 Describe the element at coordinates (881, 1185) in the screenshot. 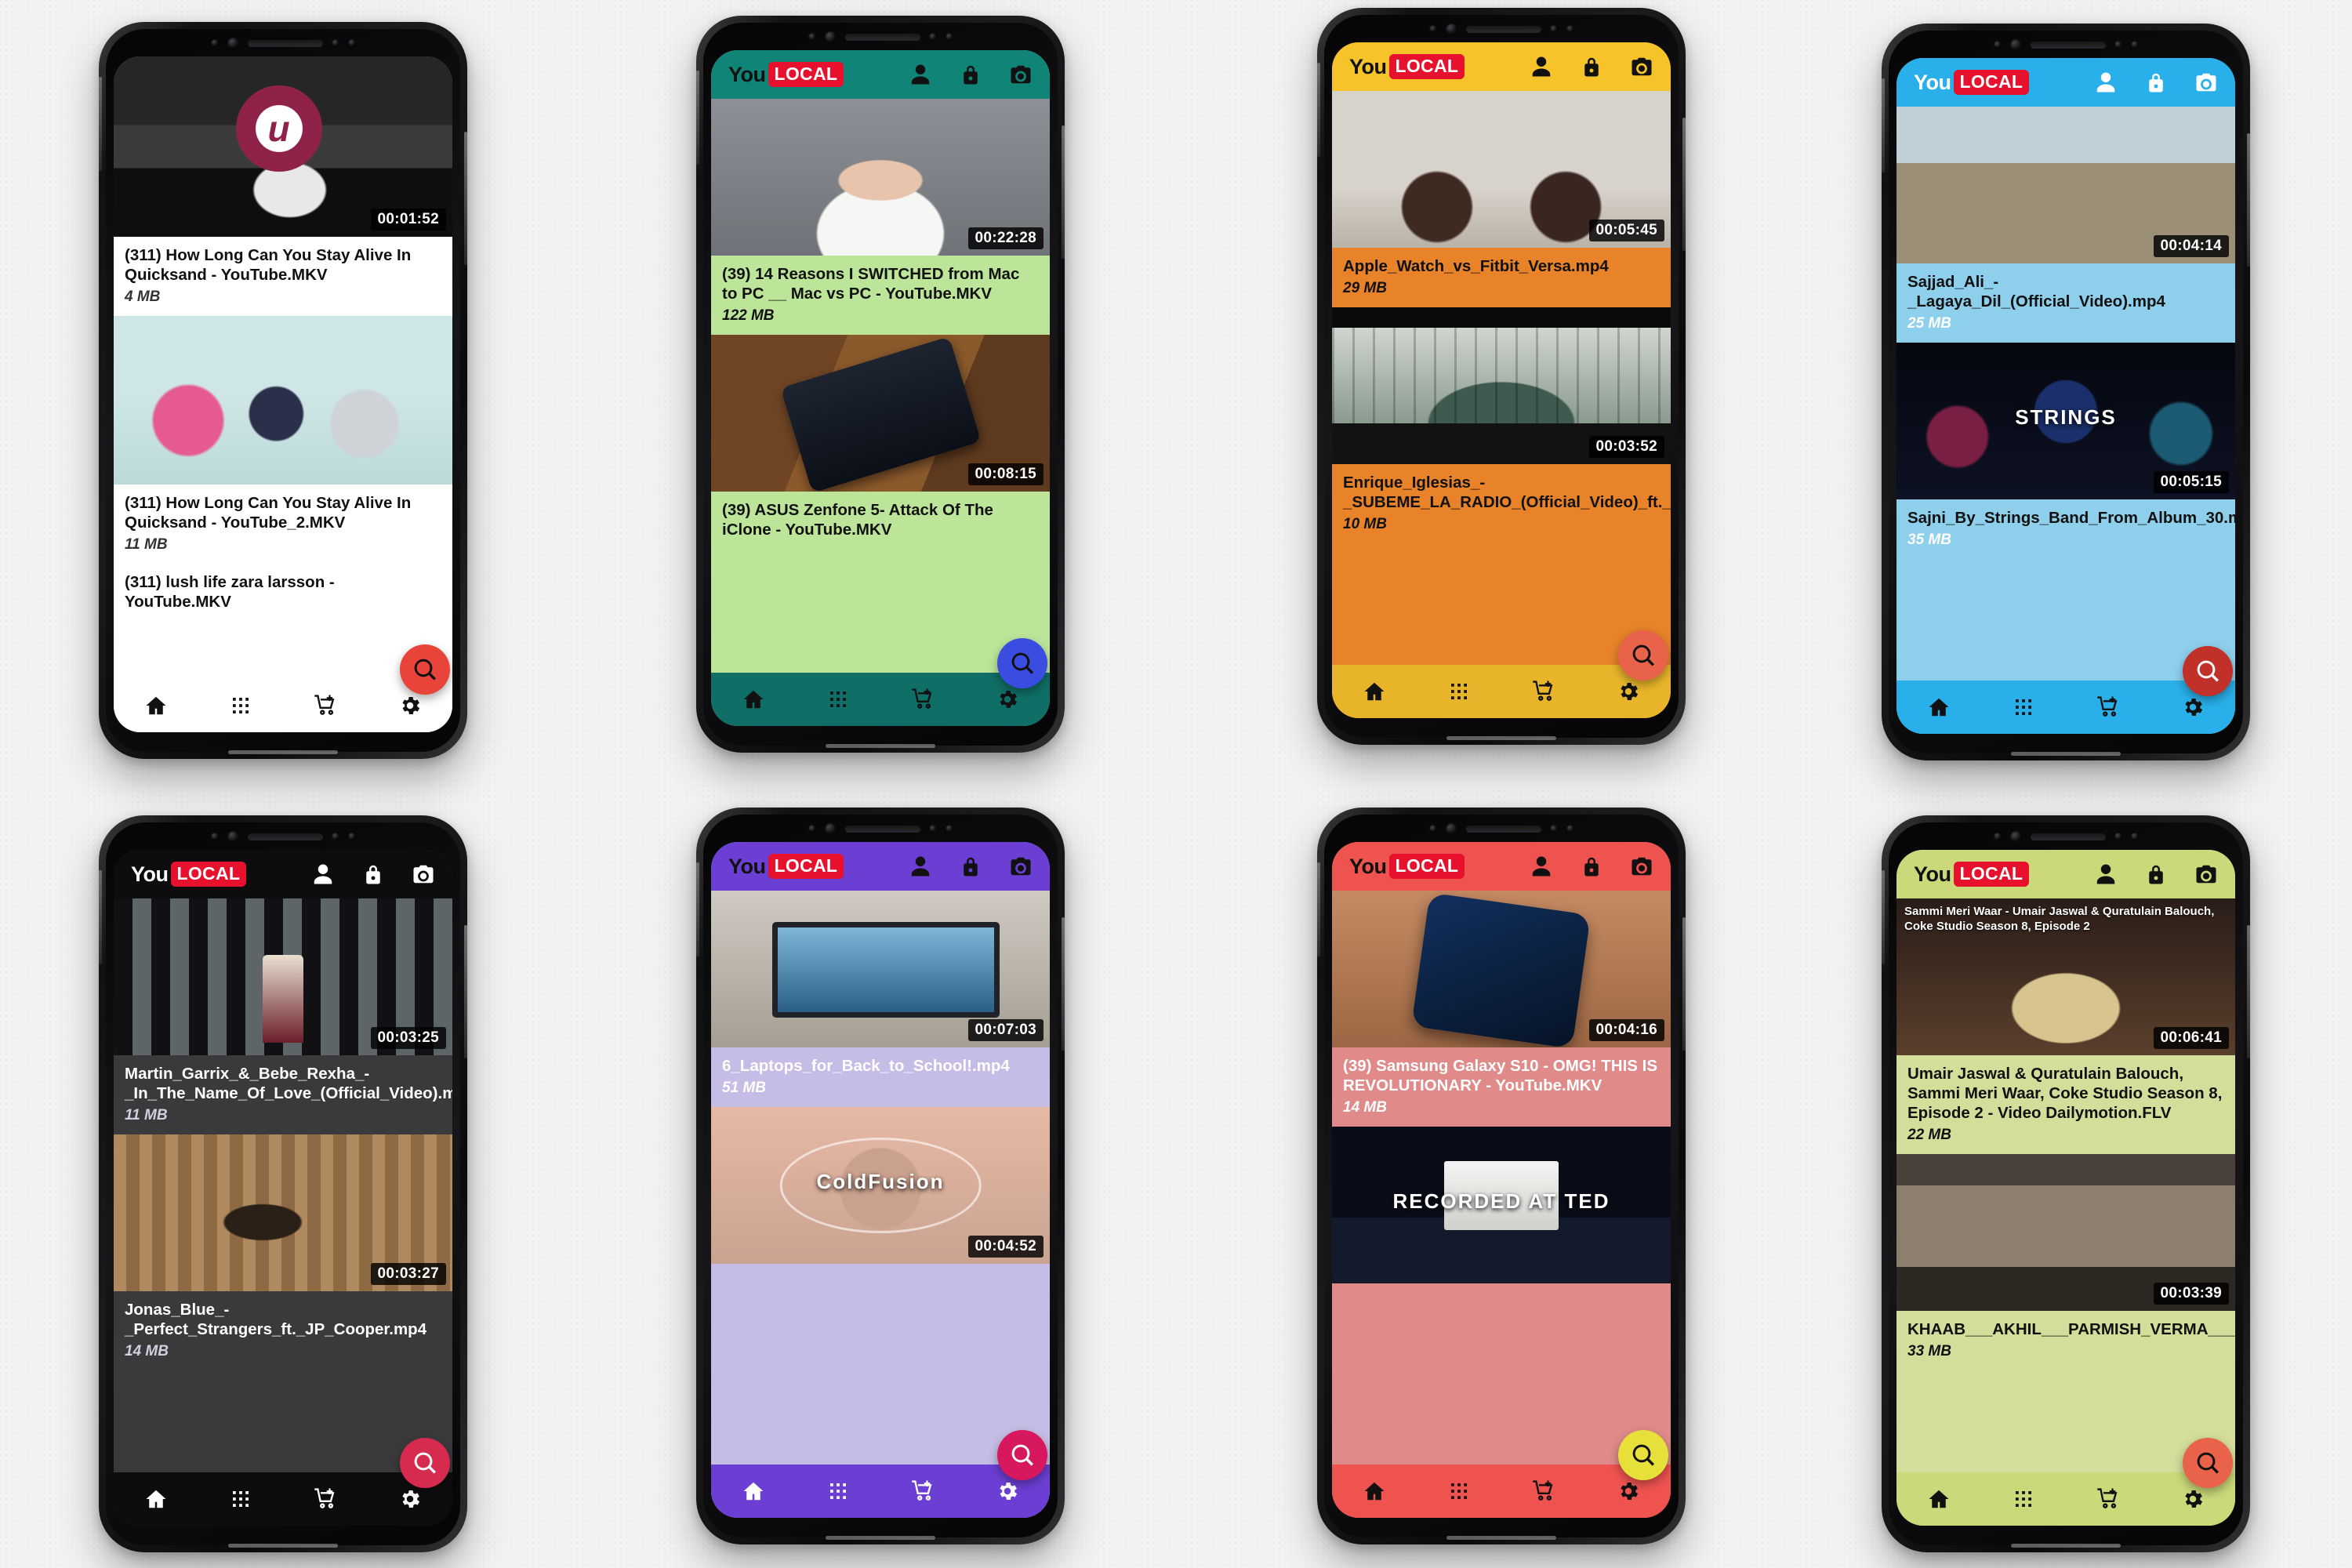

I see `video-list-item: ColdFusion 00:04:52` at that location.